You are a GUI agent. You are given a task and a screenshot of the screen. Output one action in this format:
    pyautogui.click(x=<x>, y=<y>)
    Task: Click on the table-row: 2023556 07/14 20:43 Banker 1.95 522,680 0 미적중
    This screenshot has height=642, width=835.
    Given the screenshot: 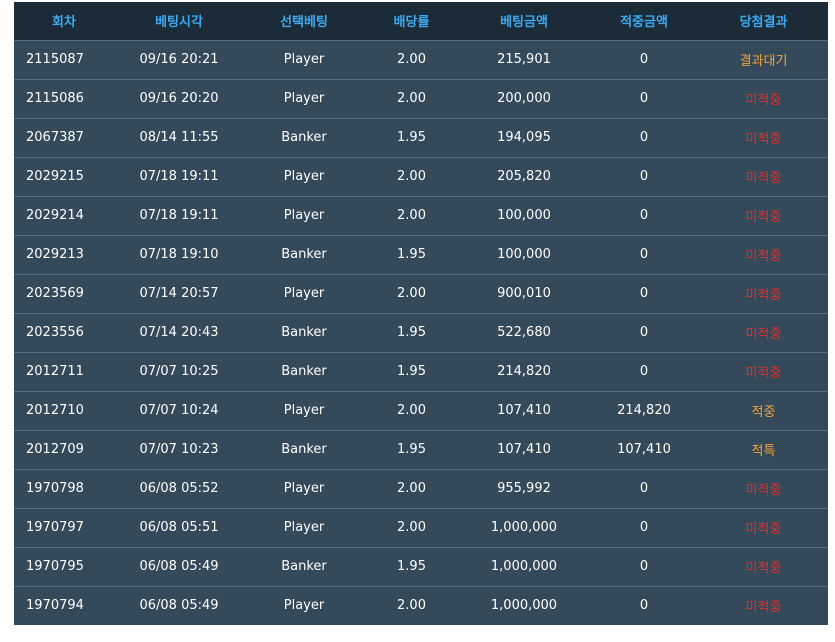 What is the action you would take?
    pyautogui.click(x=421, y=332)
    